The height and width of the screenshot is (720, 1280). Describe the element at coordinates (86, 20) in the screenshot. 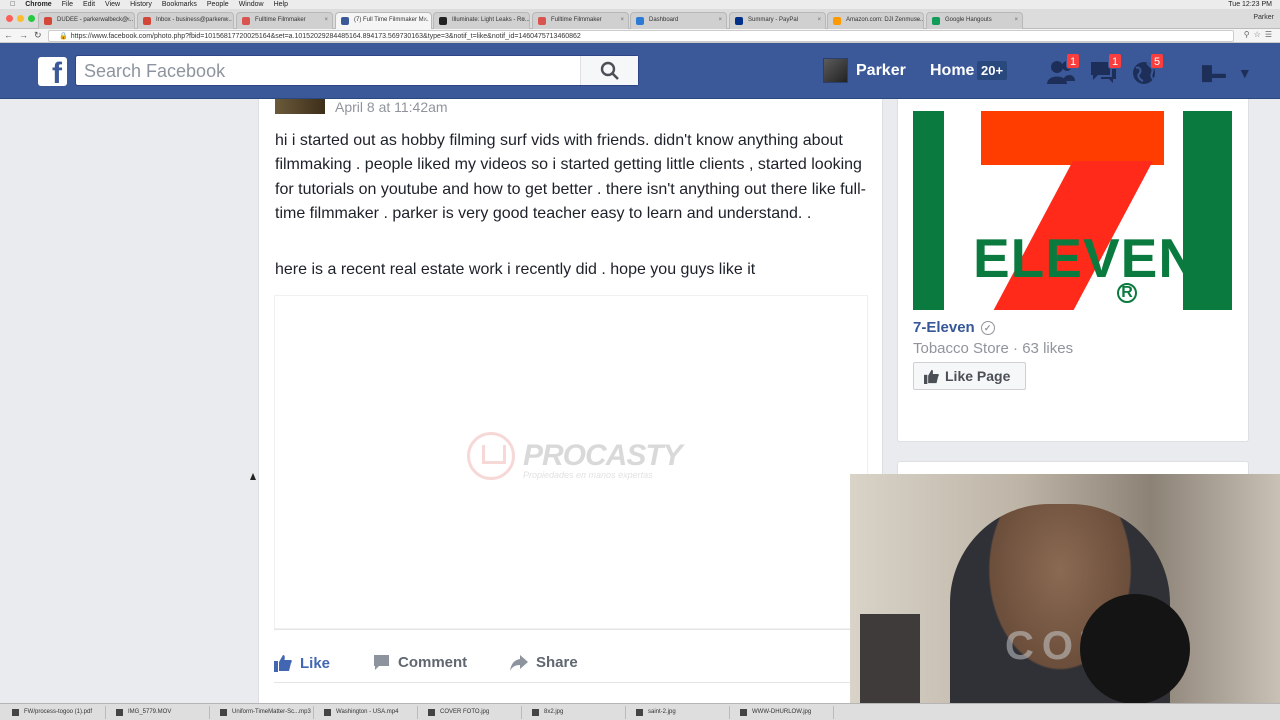

I see `browser-tab: DUDEE - parkerwalbeck@... ×` at that location.